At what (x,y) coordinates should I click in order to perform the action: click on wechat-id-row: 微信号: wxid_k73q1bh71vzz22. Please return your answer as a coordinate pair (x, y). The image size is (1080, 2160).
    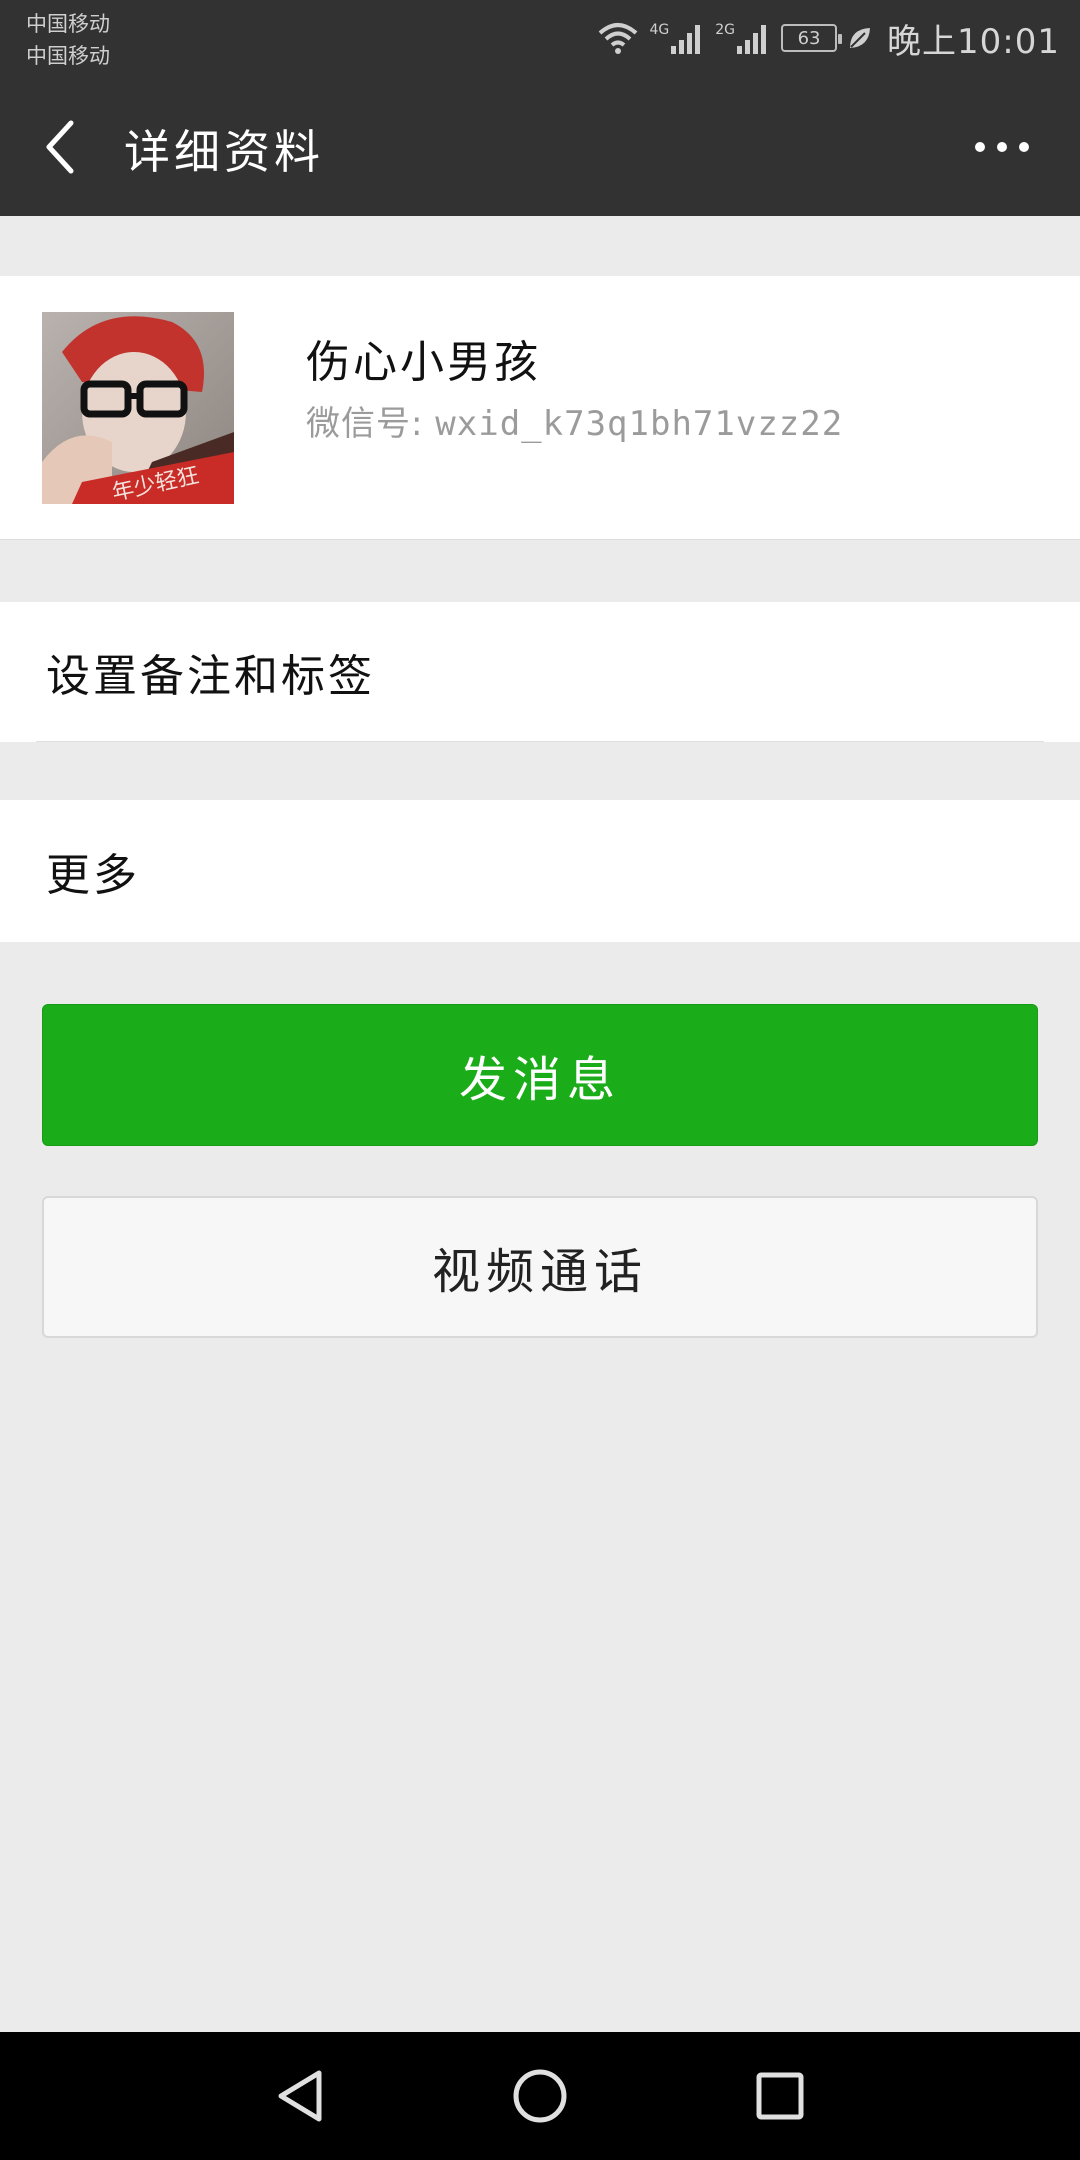
    Looking at the image, I should click on (574, 420).